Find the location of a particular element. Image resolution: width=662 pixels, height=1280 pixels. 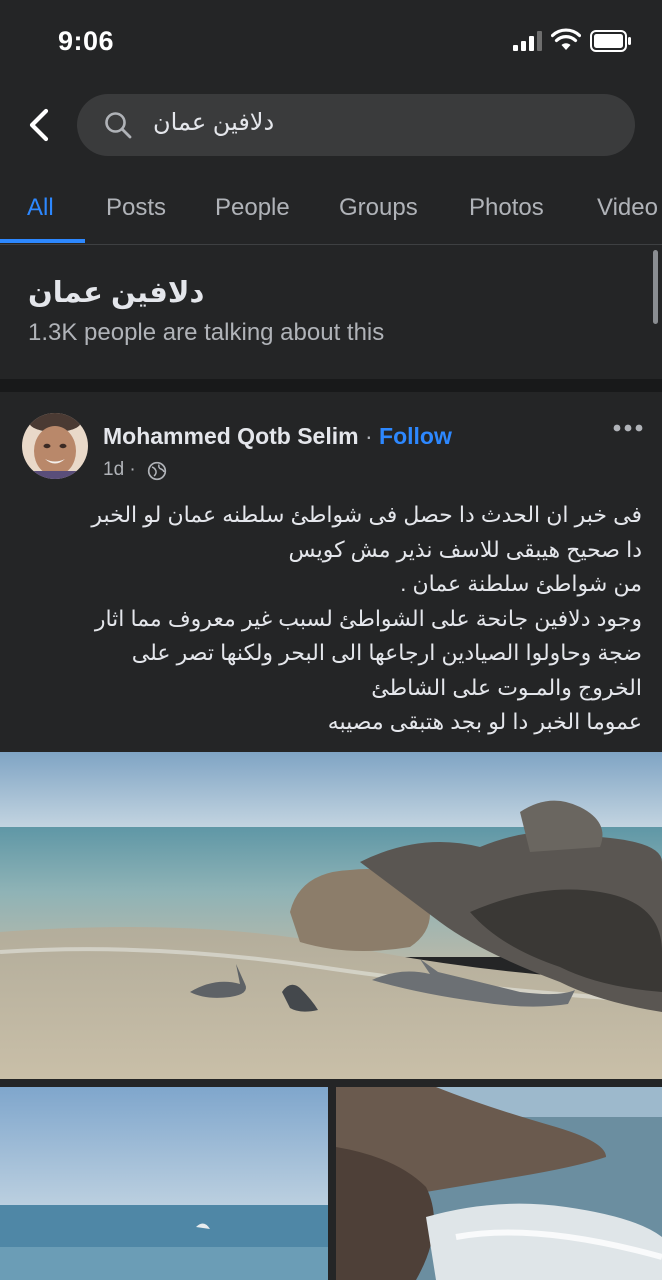

post-text-line: الخروج والمـوت على الشاطئ is located at coordinates (506, 687).